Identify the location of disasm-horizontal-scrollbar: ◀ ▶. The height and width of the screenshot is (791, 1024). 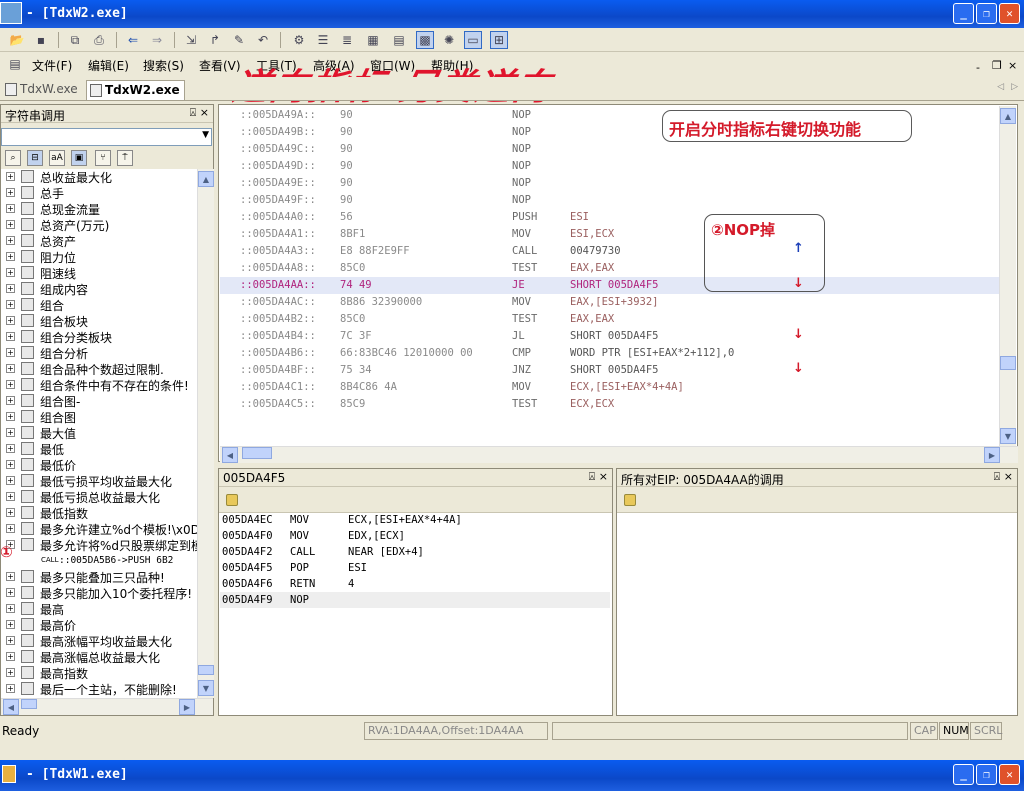
(619, 454).